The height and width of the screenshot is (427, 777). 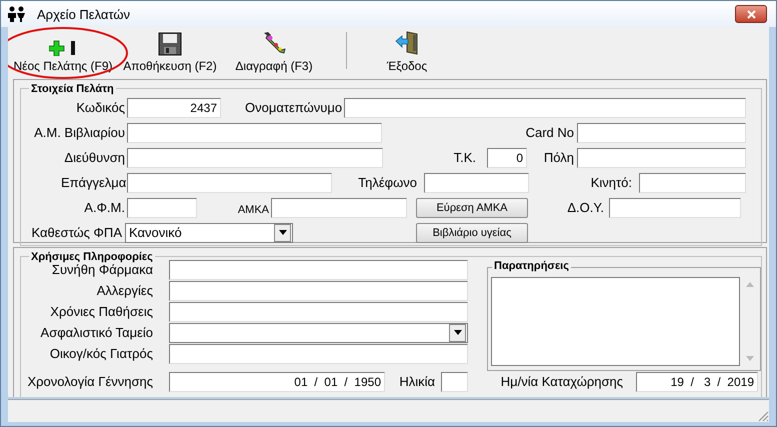 I want to click on field-label: ΑΜΚΑ, so click(x=252, y=209).